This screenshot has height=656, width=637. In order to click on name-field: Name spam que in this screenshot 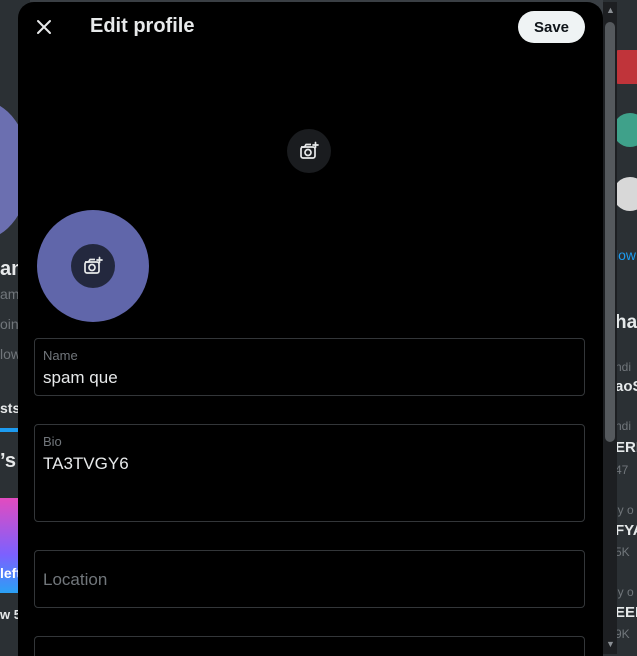, I will do `click(309, 367)`.